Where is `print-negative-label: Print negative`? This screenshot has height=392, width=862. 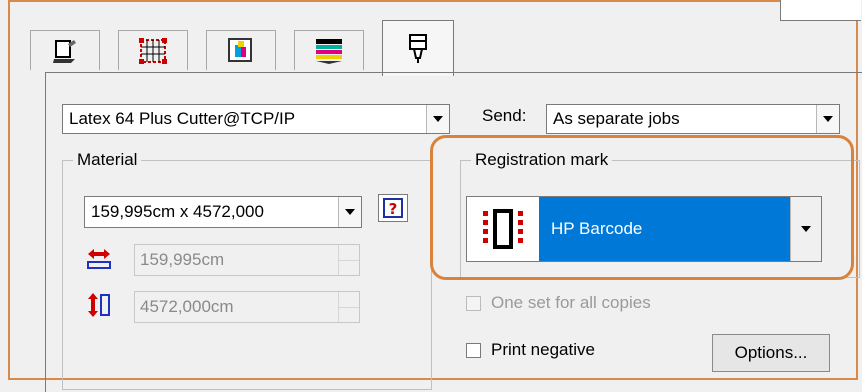
print-negative-label: Print negative is located at coordinates (543, 349).